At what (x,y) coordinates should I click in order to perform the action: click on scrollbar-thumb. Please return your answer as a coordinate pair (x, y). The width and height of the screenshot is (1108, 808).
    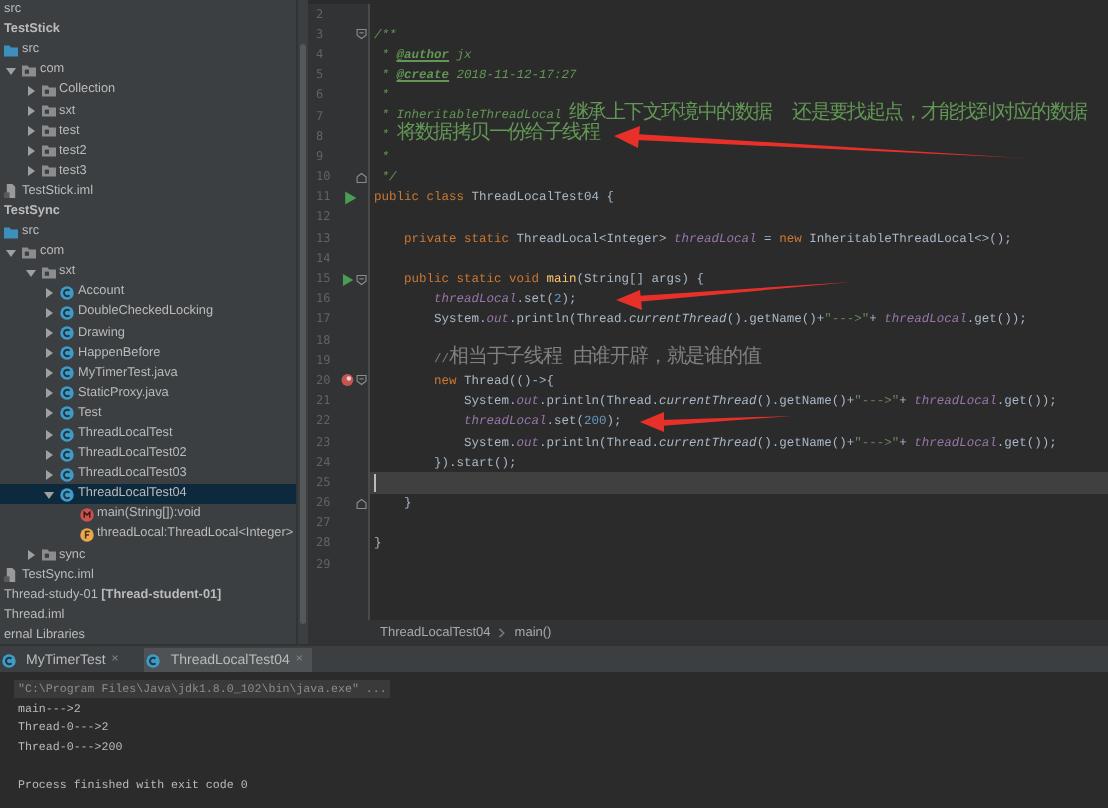
    Looking at the image, I should click on (303, 334).